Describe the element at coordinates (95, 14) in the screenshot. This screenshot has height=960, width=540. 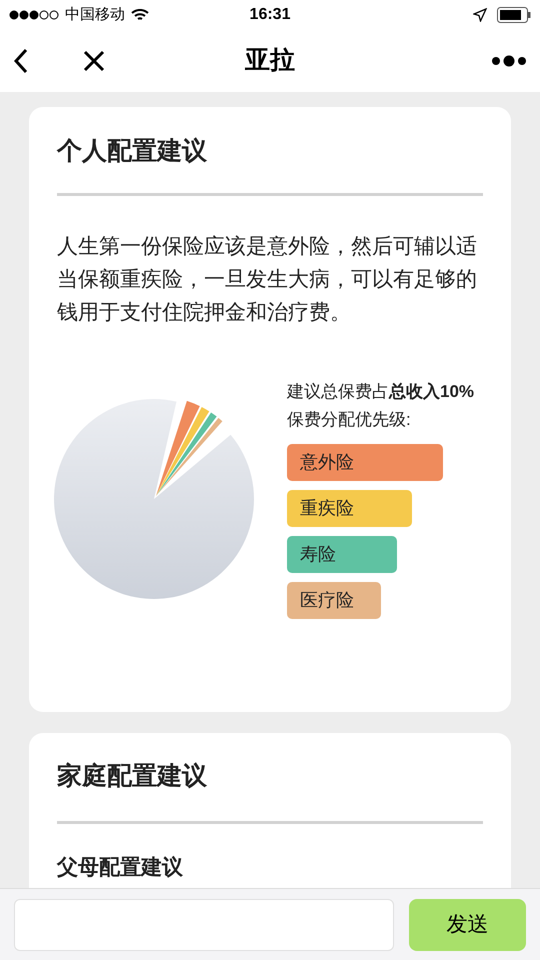
I see `carrier-name: 中国移动` at that location.